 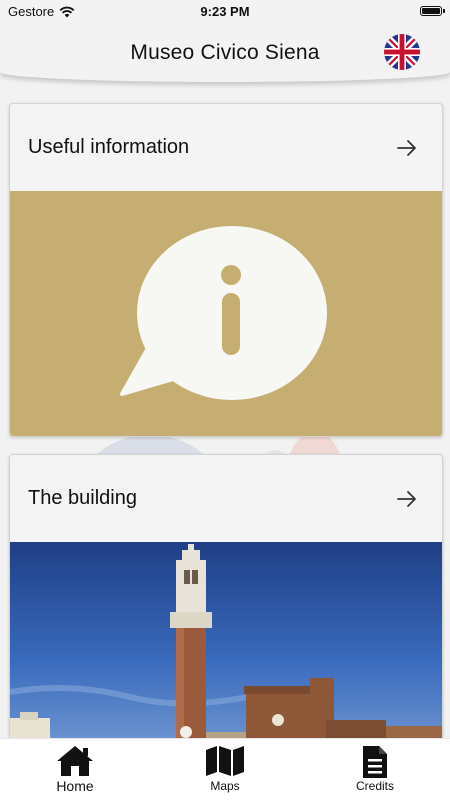 I want to click on map-icon, so click(x=225, y=761).